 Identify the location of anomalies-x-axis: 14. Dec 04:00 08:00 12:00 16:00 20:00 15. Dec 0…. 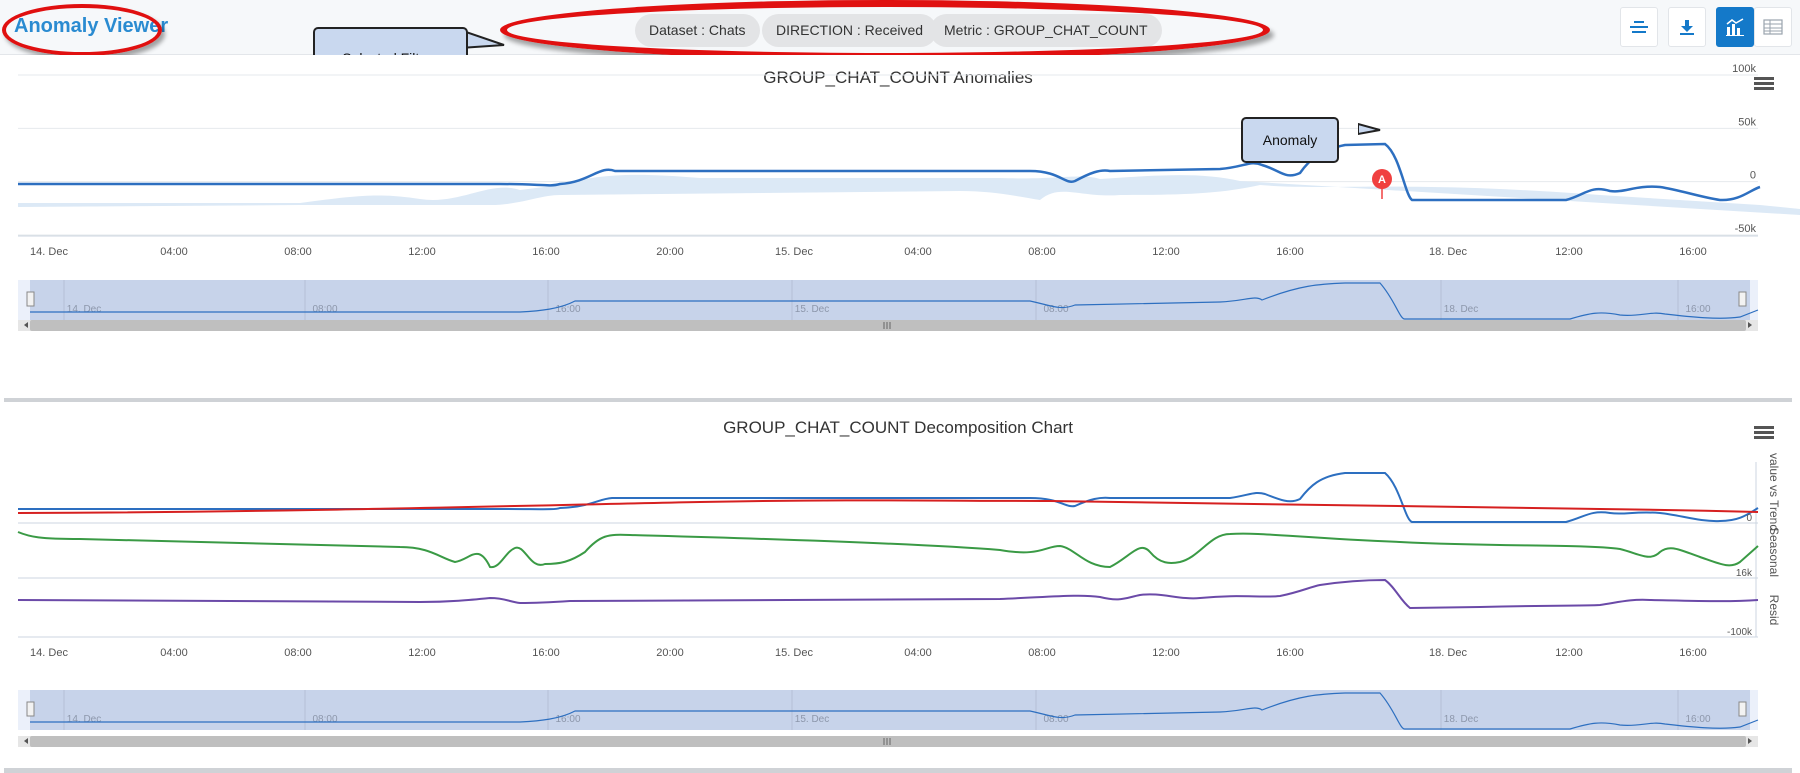
(868, 252).